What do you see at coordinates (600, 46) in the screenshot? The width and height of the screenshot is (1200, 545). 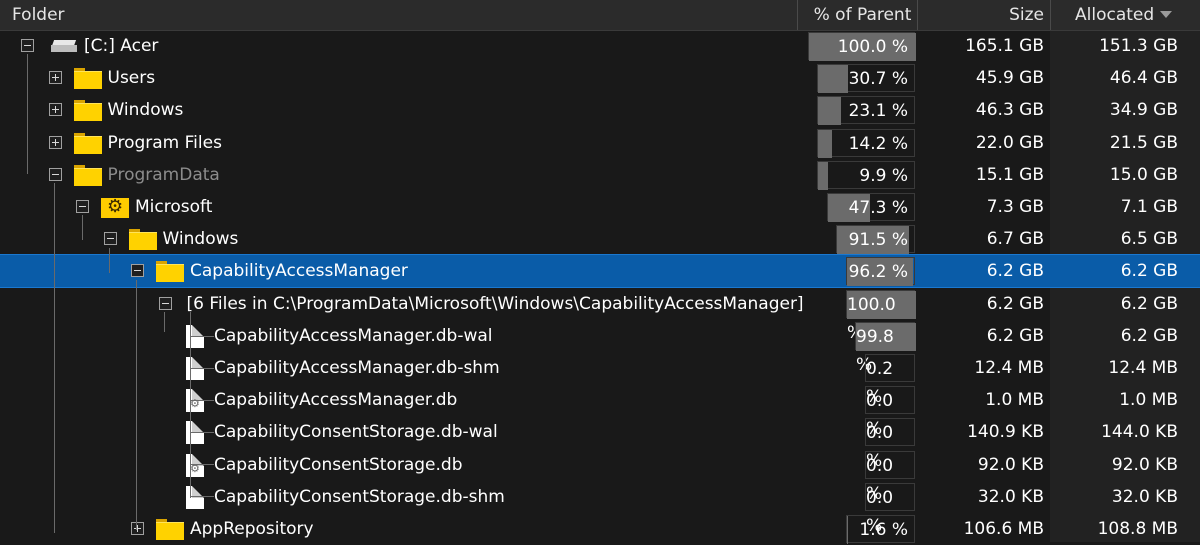 I see `folder-row: [C:] Acer 100.0 % 165.1 GB 151.3 GB` at bounding box center [600, 46].